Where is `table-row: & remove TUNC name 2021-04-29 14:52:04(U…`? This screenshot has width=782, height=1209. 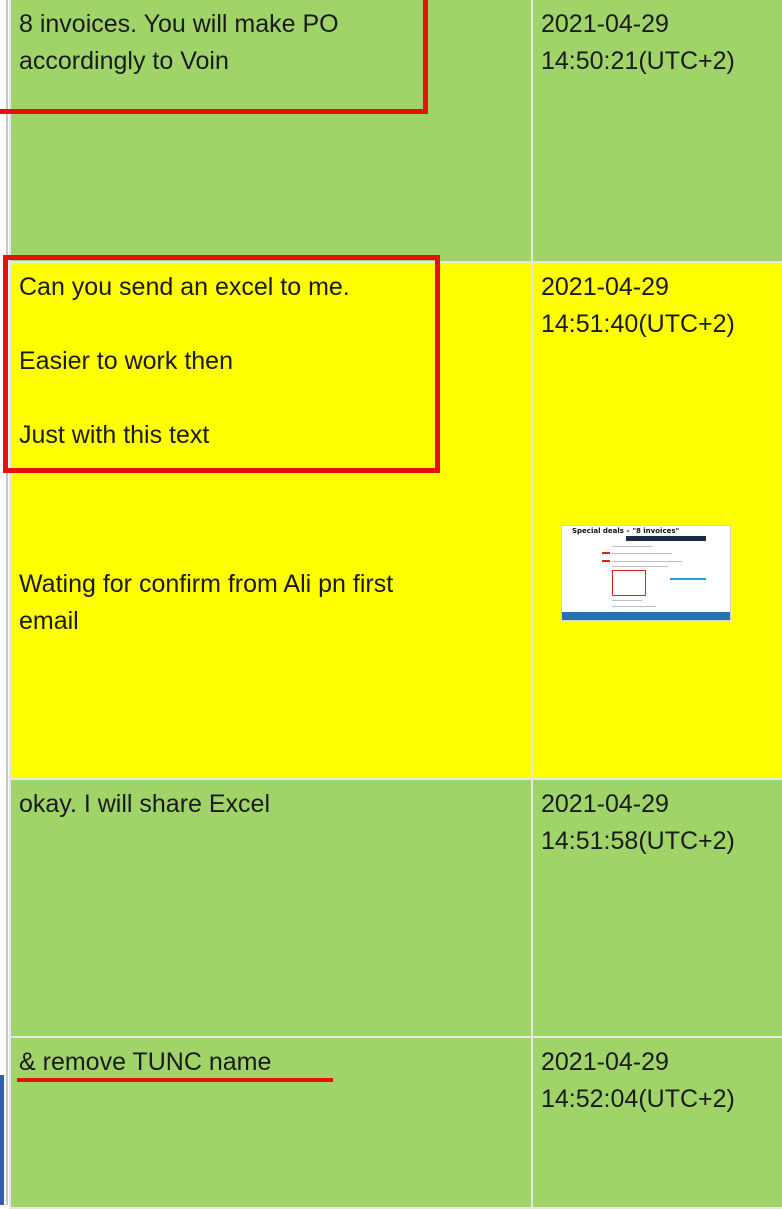 table-row: & remove TUNC name 2021-04-29 14:52:04(U… is located at coordinates (395, 1122).